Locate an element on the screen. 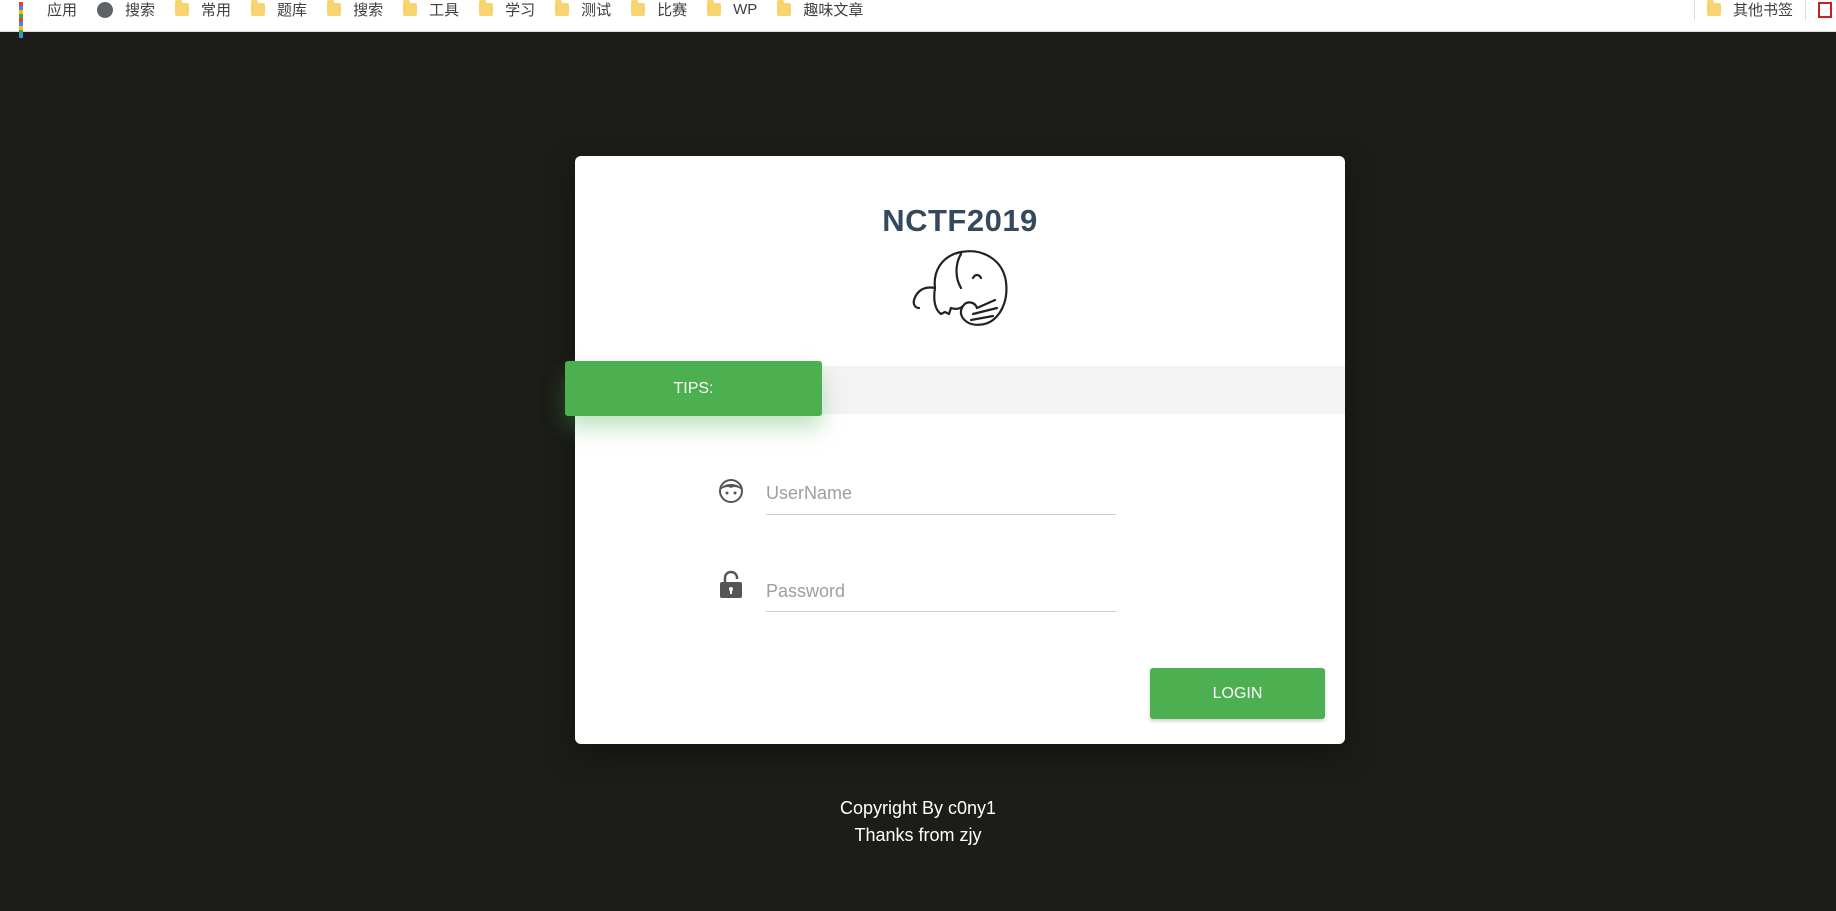 The height and width of the screenshot is (911, 1836). bookmark-item: 工具 is located at coordinates (431, 12).